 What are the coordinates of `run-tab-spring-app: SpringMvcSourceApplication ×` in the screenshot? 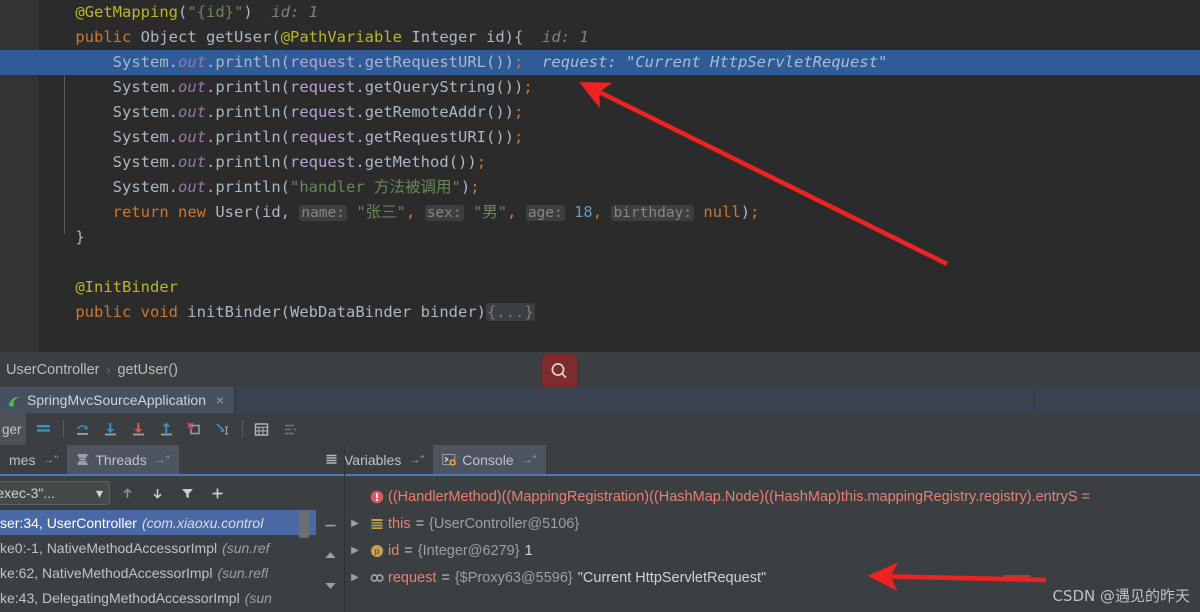 It's located at (118, 400).